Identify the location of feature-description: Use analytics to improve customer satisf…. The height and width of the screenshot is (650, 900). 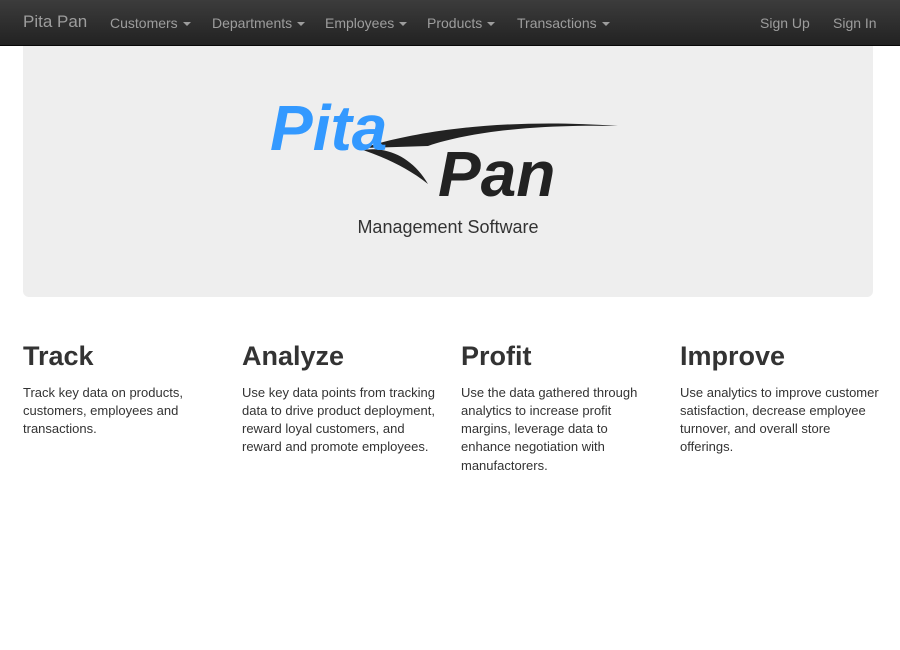
(779, 419).